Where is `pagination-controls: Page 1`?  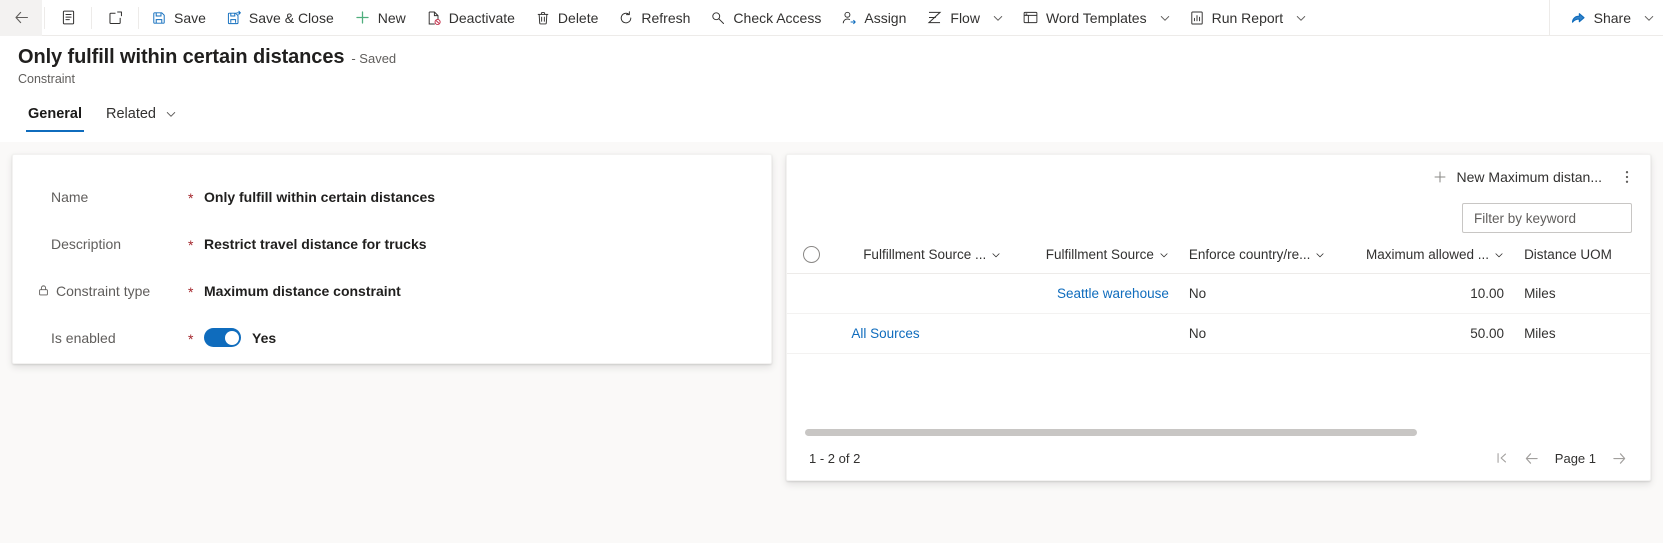
pagination-controls: Page 1 is located at coordinates (1560, 458).